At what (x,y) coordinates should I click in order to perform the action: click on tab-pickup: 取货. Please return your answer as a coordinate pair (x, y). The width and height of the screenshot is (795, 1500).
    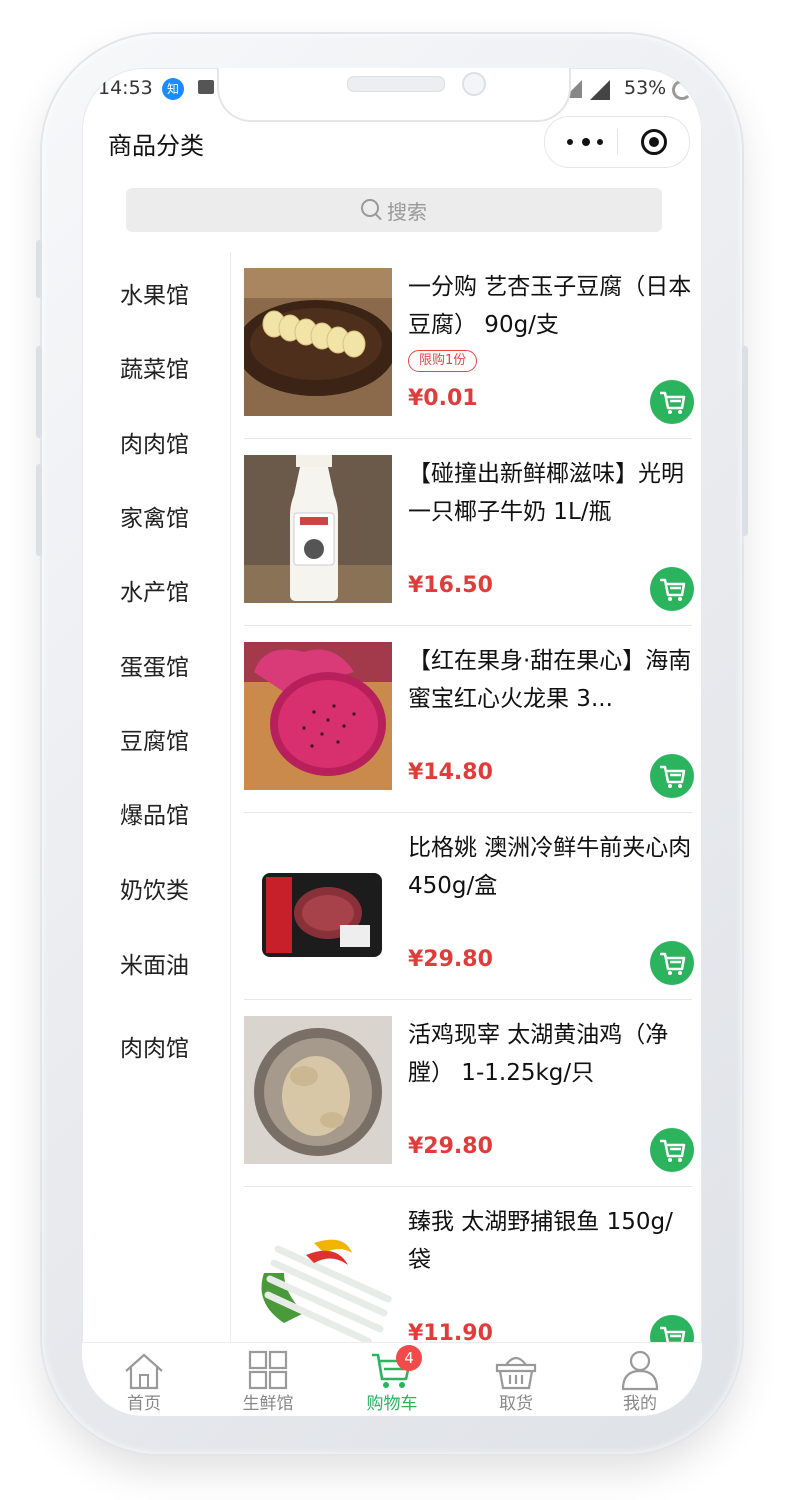
    Looking at the image, I should click on (516, 1379).